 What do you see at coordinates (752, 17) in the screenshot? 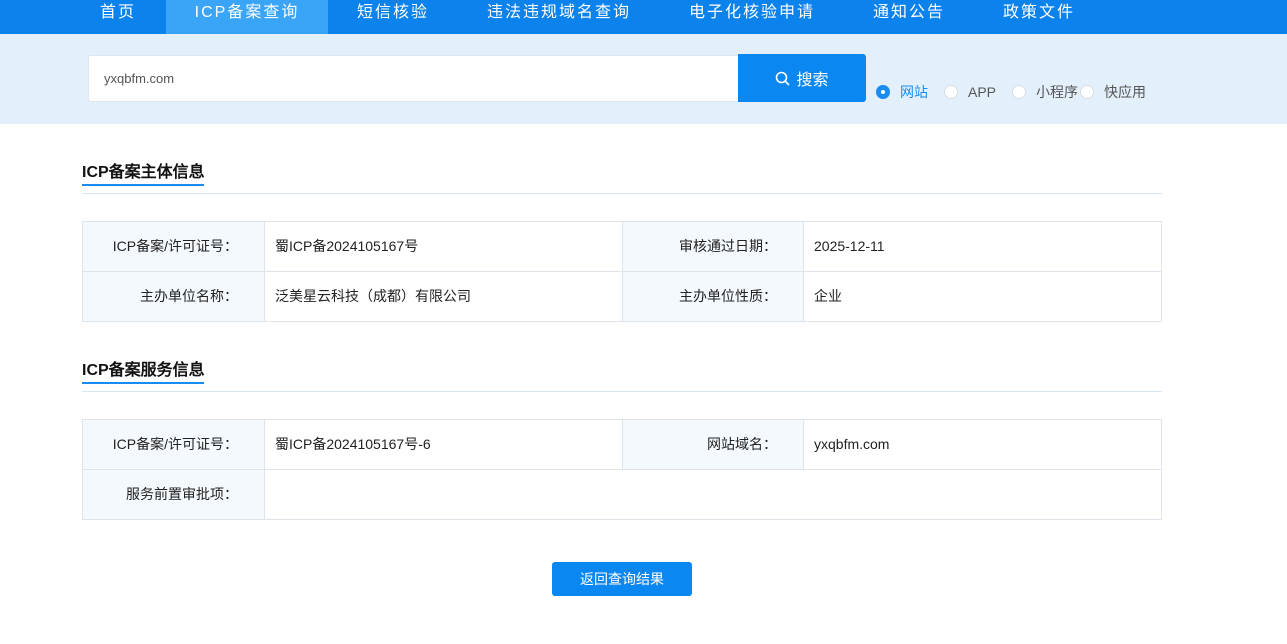
I see `nav-item-e-verify: 电子化核验申请` at bounding box center [752, 17].